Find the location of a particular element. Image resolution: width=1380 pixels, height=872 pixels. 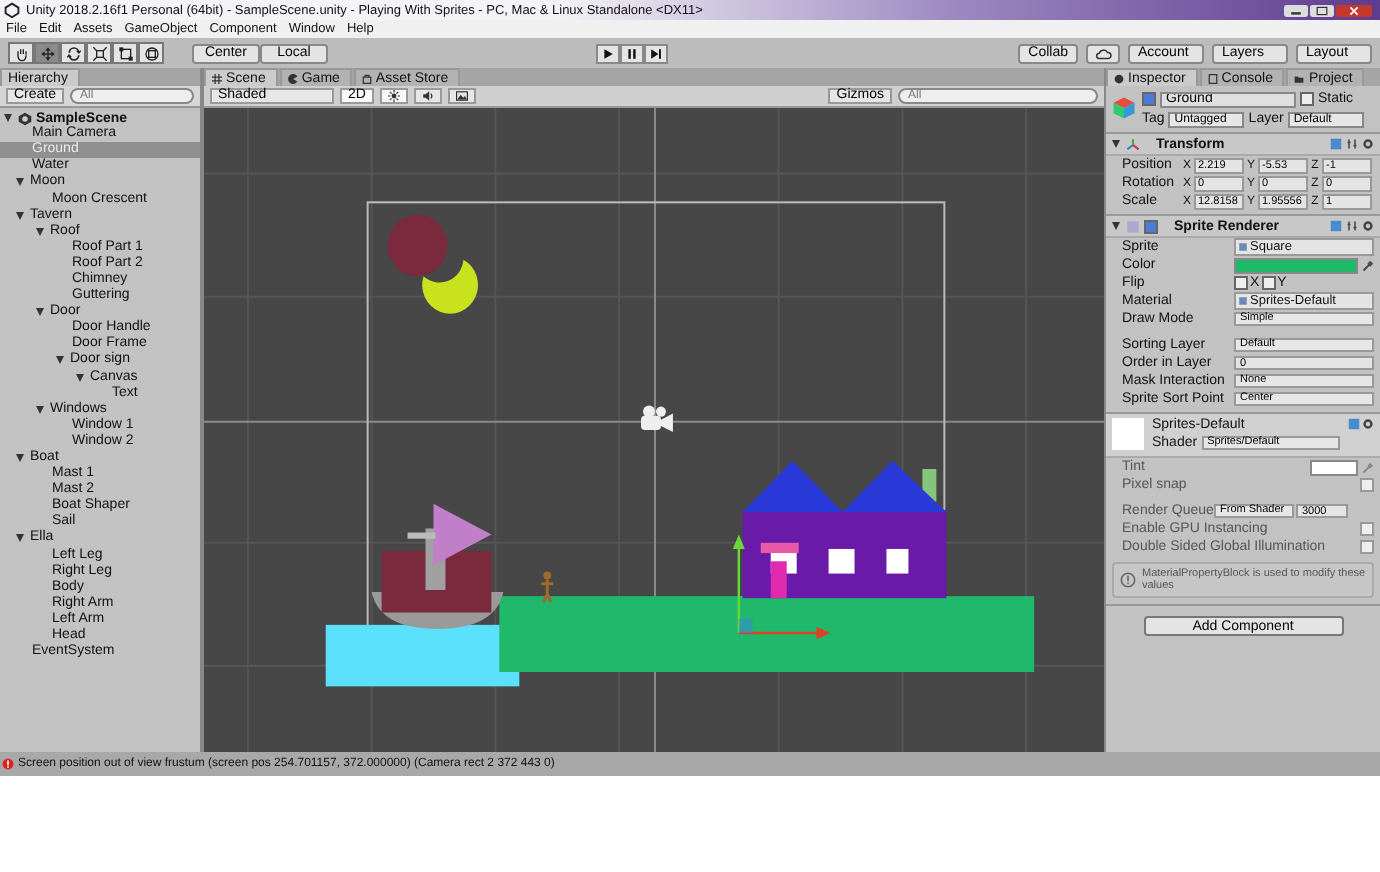

scale-icon is located at coordinates (99, 53).